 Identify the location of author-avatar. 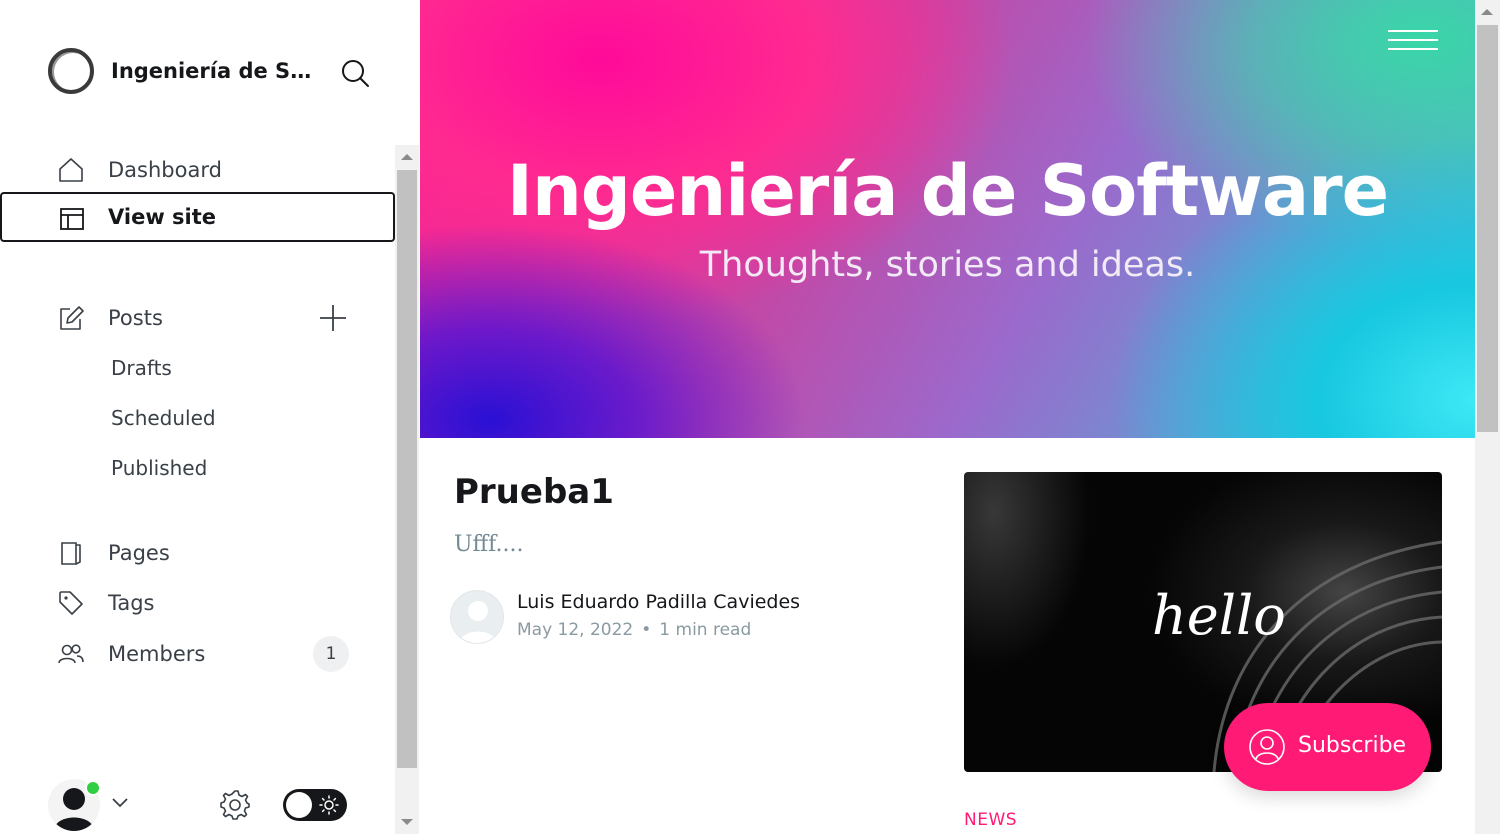
(477, 617).